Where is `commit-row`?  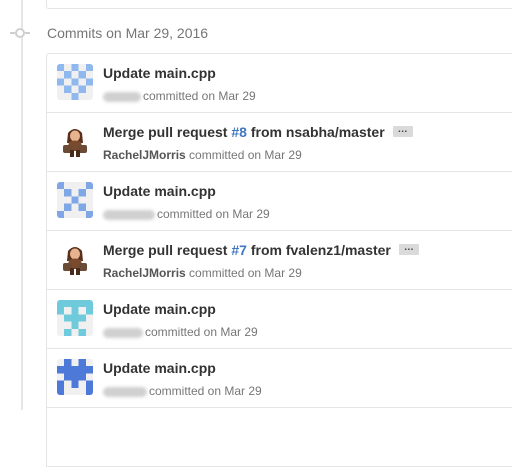
commit-row is located at coordinates (279, 436).